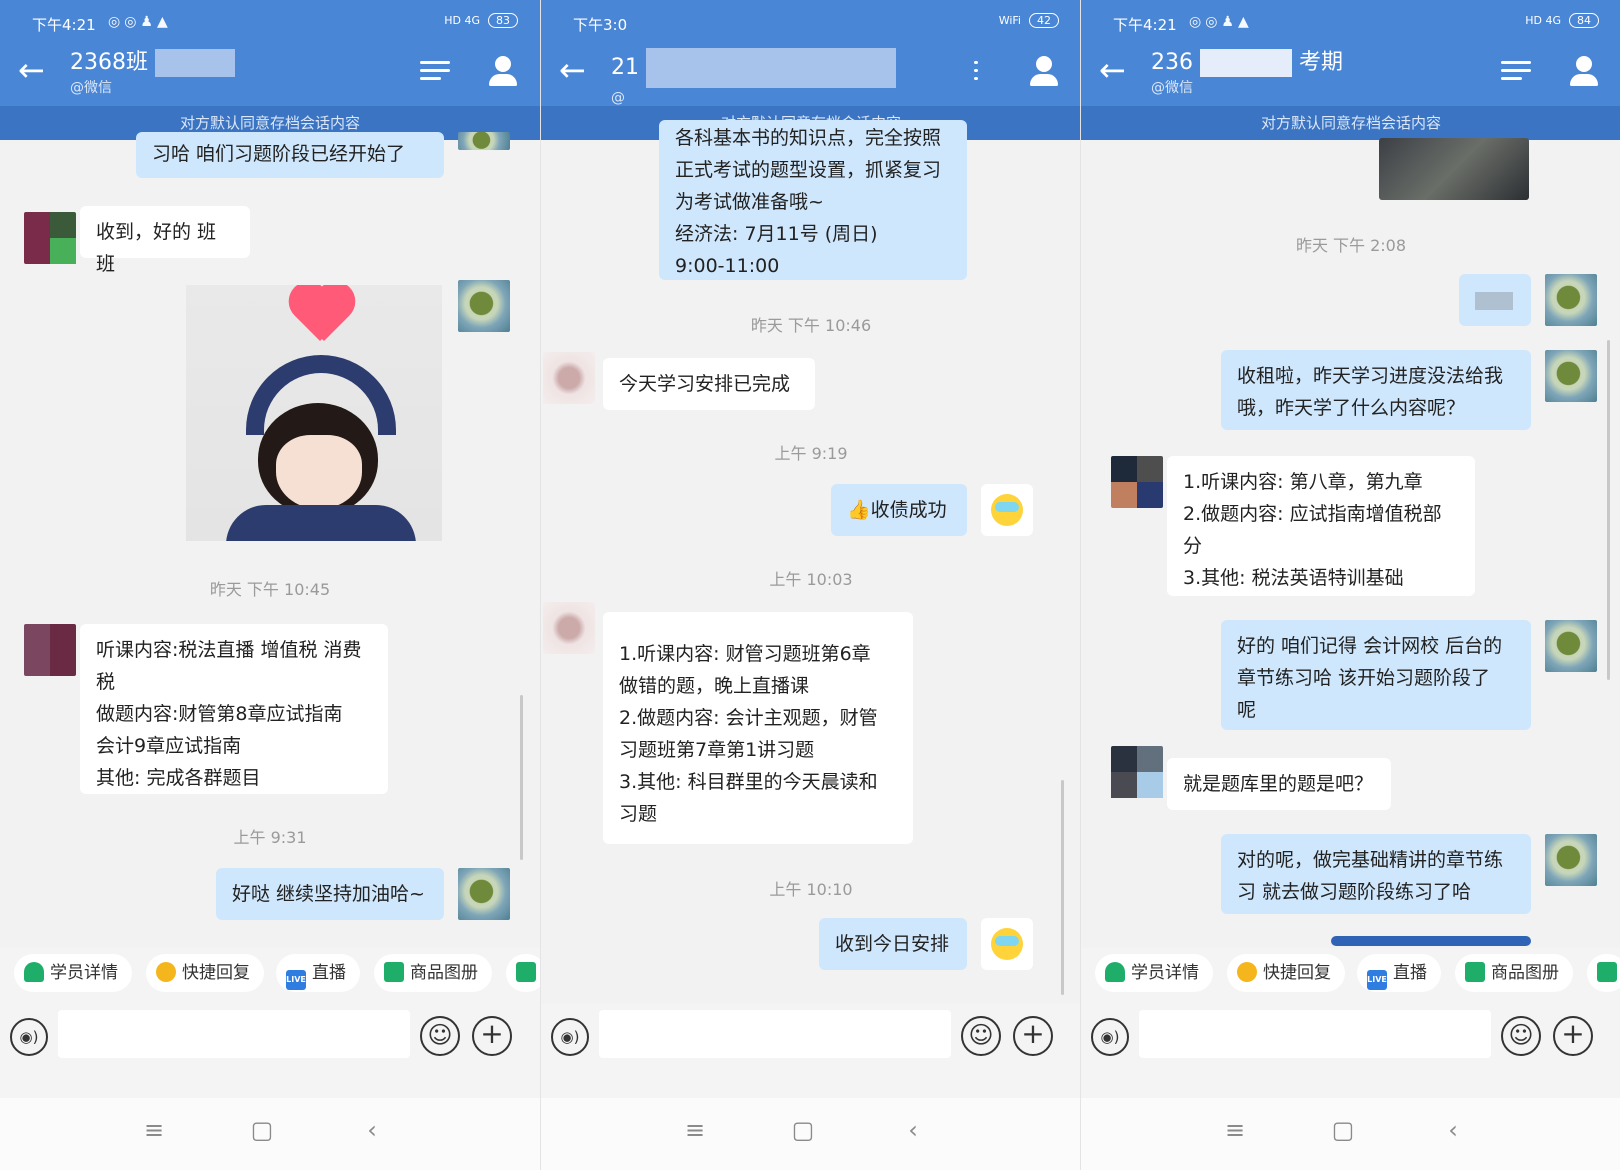 The image size is (1620, 1170). I want to click on message-bubble-incoming: 收到，好的 班班, so click(165, 240).